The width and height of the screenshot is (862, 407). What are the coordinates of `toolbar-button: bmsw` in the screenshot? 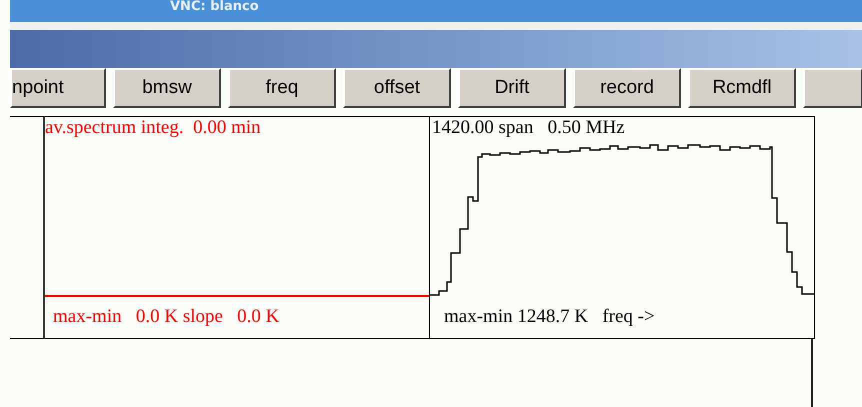 It's located at (167, 88).